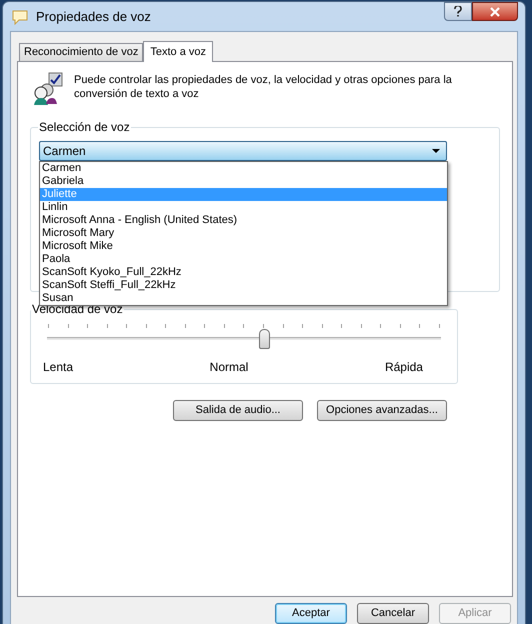  What do you see at coordinates (243, 168) in the screenshot?
I see `dropdown-option: Carmen` at bounding box center [243, 168].